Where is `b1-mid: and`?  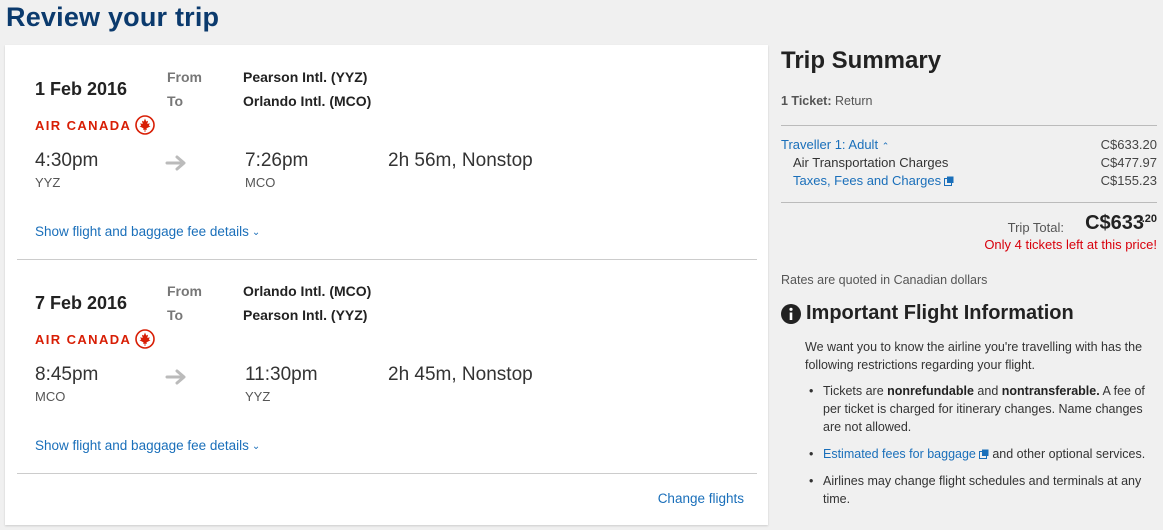
b1-mid: and is located at coordinates (987, 391).